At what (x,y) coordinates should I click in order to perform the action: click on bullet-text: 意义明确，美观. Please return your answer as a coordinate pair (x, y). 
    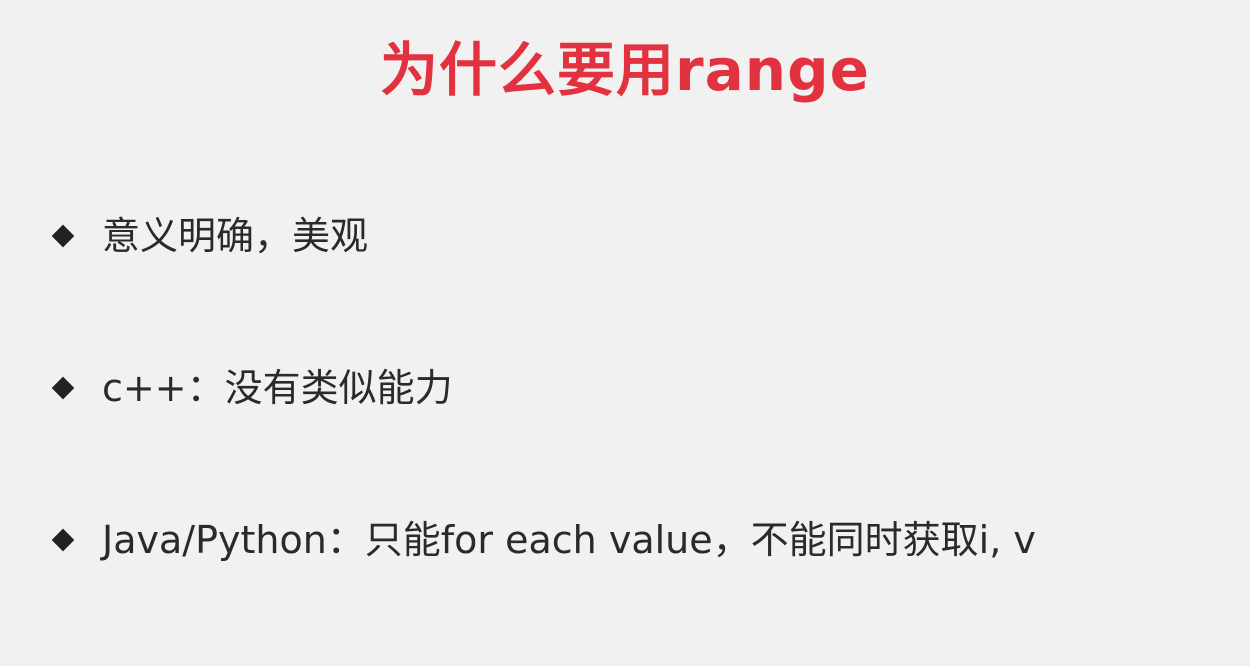
    Looking at the image, I should click on (235, 236).